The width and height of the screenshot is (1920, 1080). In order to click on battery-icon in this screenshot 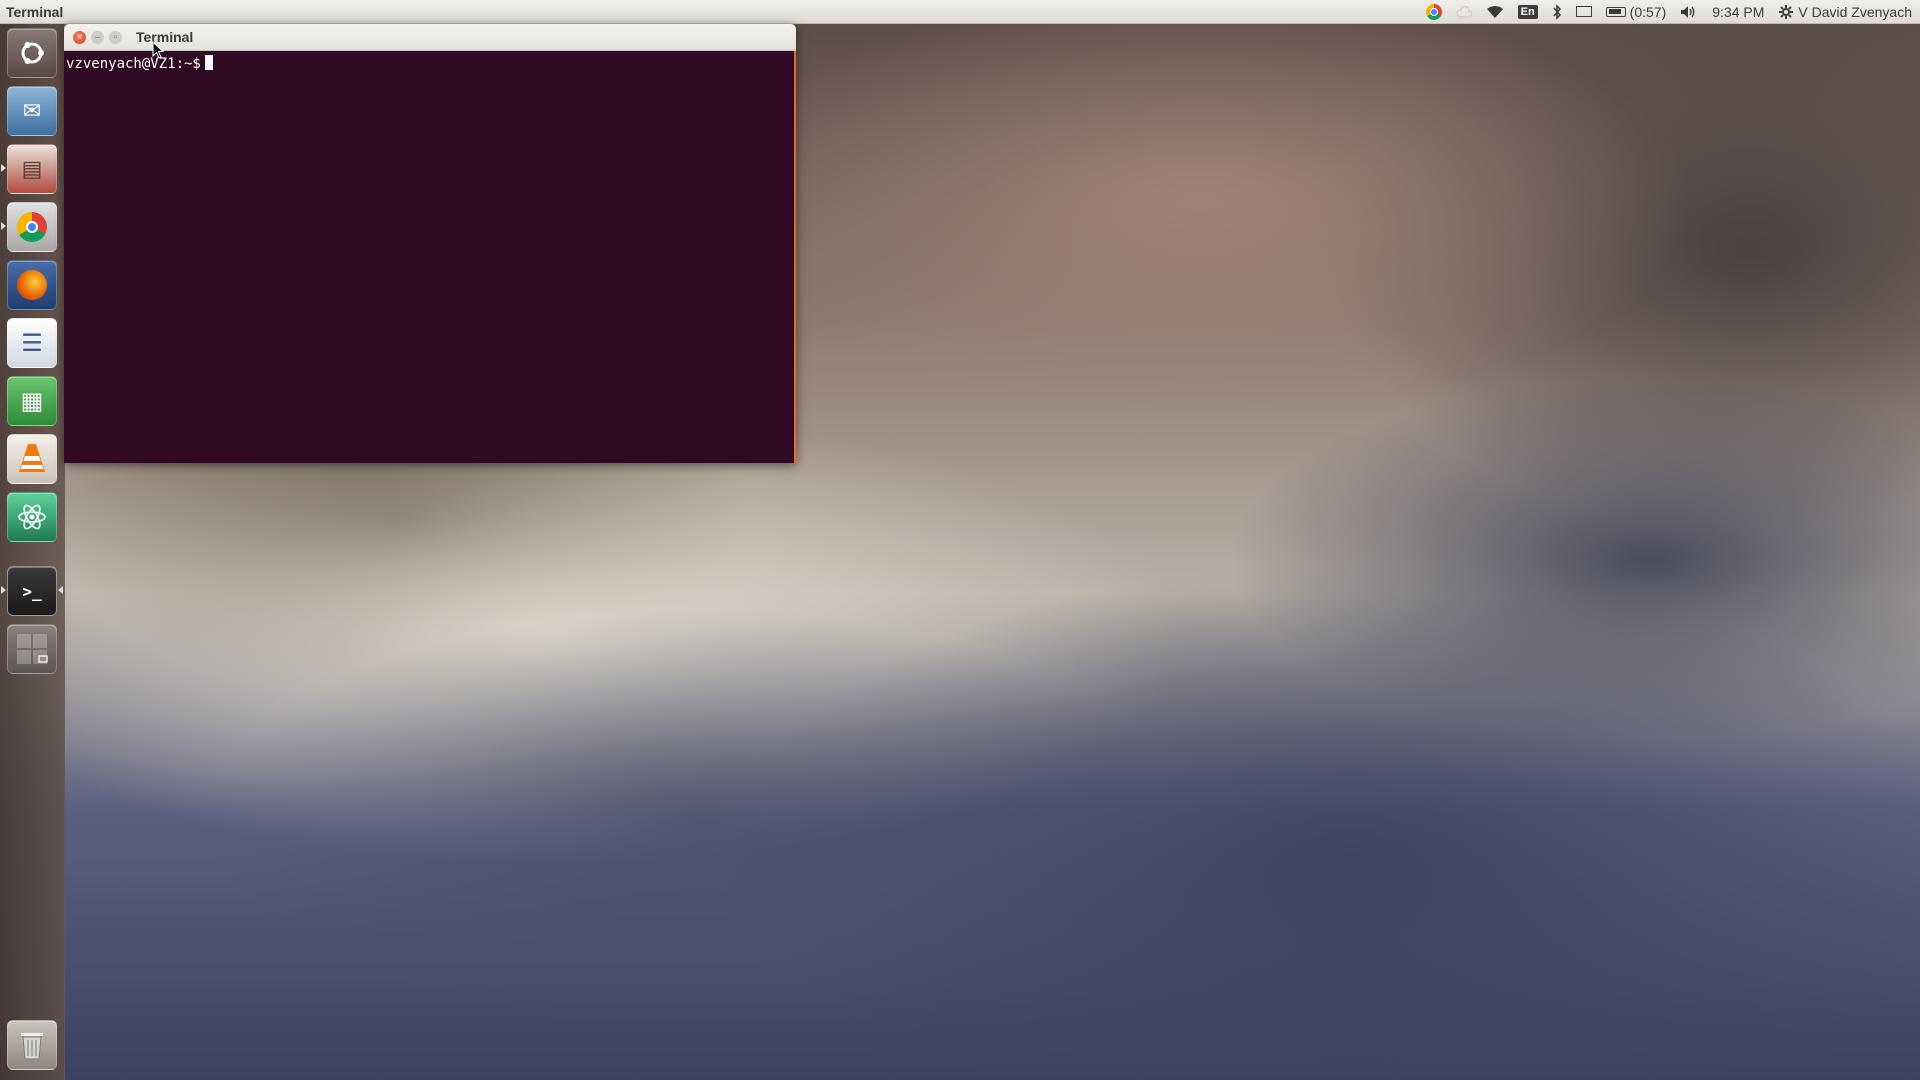, I will do `click(1615, 11)`.